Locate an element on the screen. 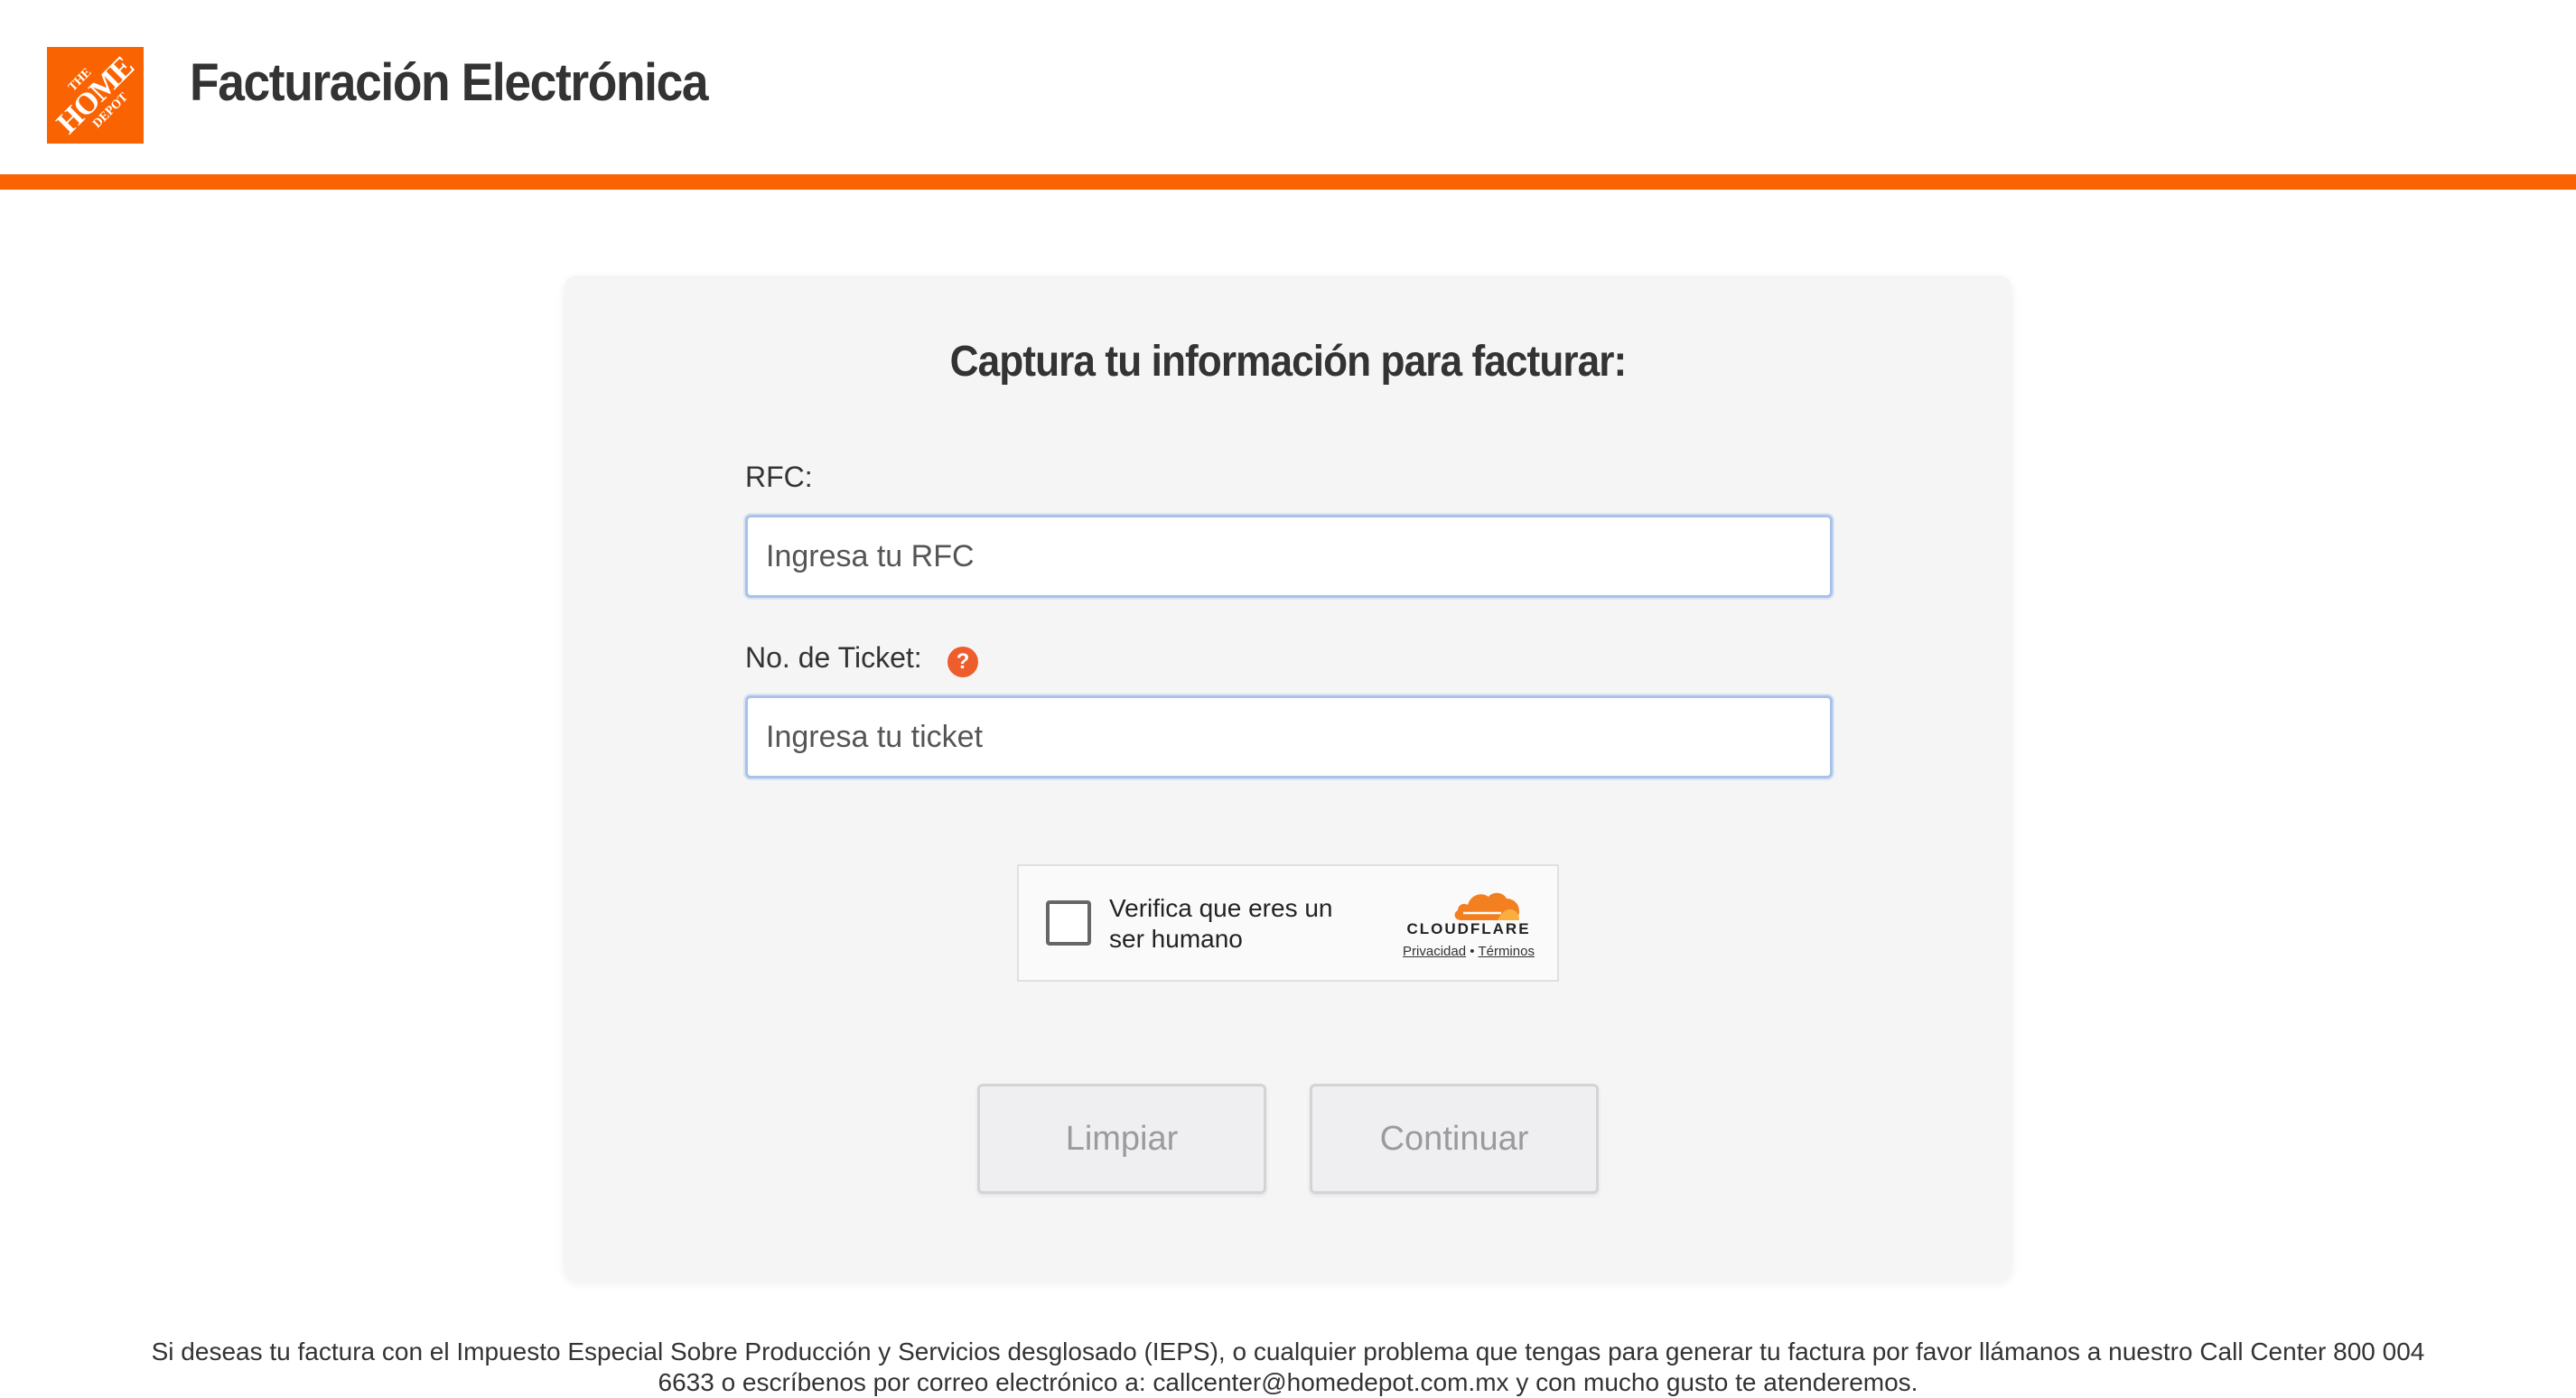 The image size is (2576, 1398). terms-link: Términos is located at coordinates (1506, 952).